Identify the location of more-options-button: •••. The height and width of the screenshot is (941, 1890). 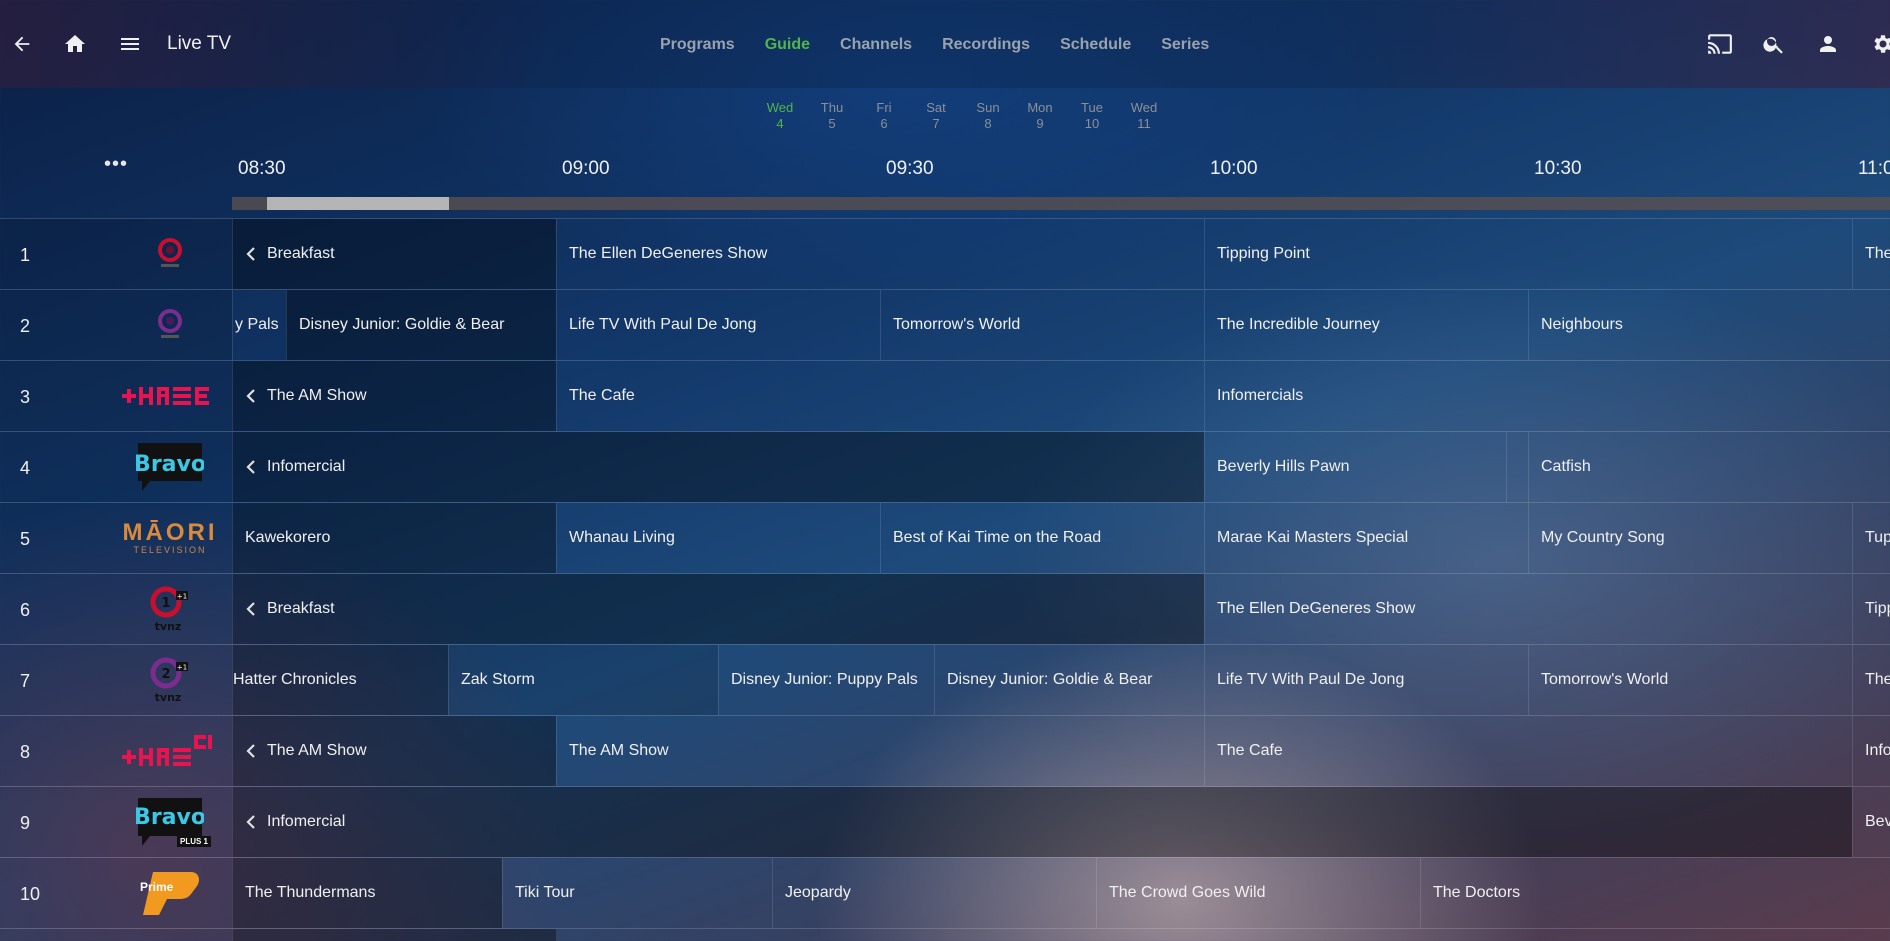
(116, 164).